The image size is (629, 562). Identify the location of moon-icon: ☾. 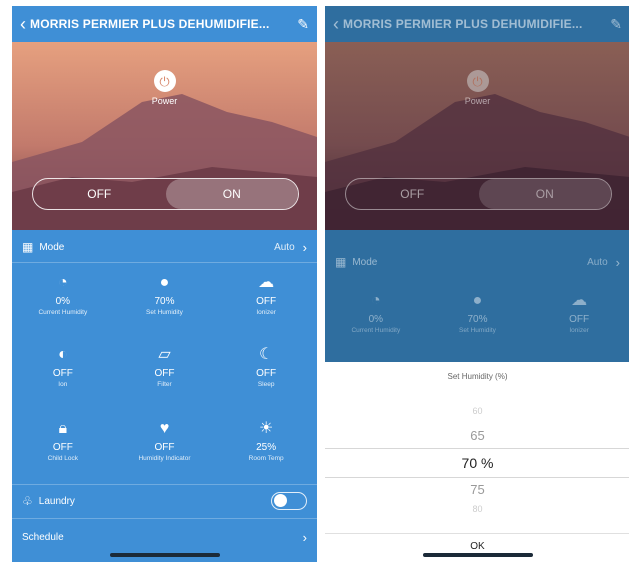
(266, 354).